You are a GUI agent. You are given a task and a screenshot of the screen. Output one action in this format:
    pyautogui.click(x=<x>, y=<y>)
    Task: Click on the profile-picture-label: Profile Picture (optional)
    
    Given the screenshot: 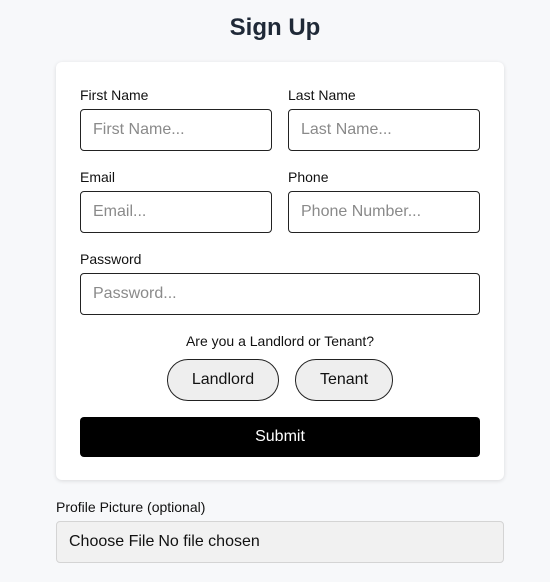 What is the action you would take?
    pyautogui.click(x=131, y=507)
    